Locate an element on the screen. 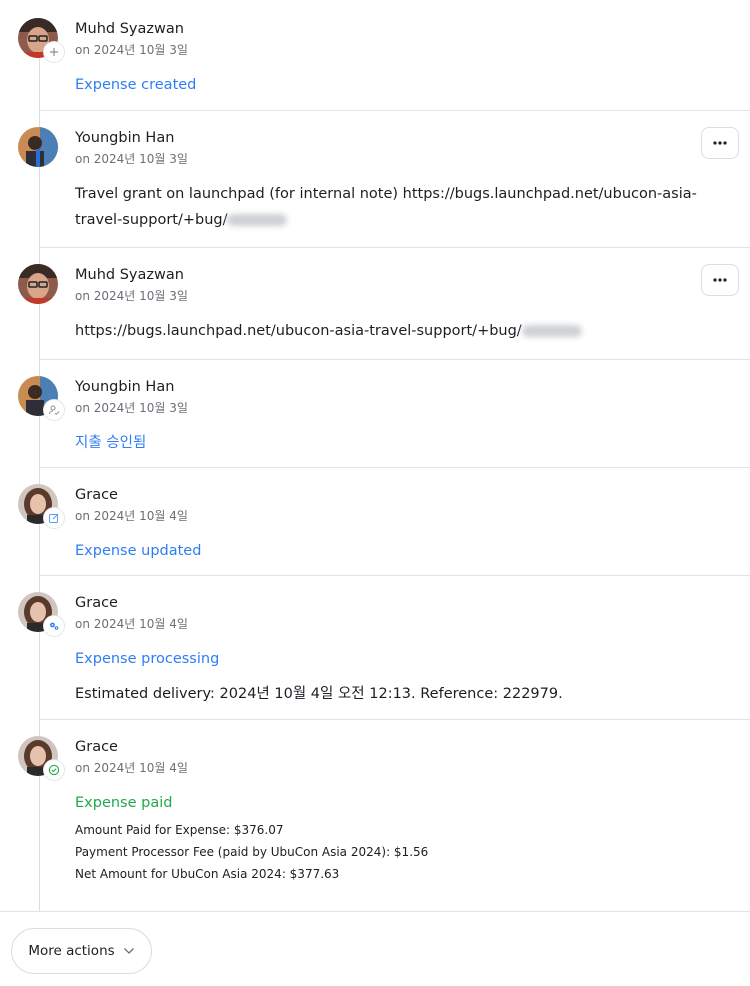 This screenshot has height=986, width=750. divider is located at coordinates (375, 911).